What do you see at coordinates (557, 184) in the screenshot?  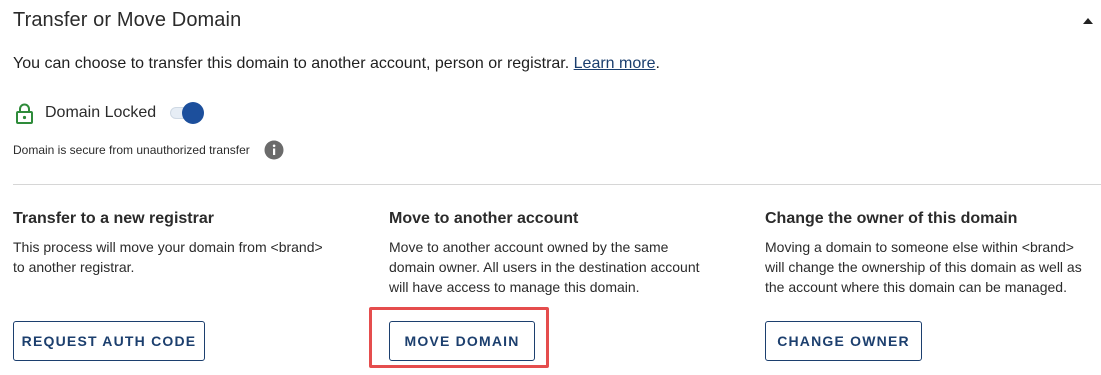 I see `section-divider` at bounding box center [557, 184].